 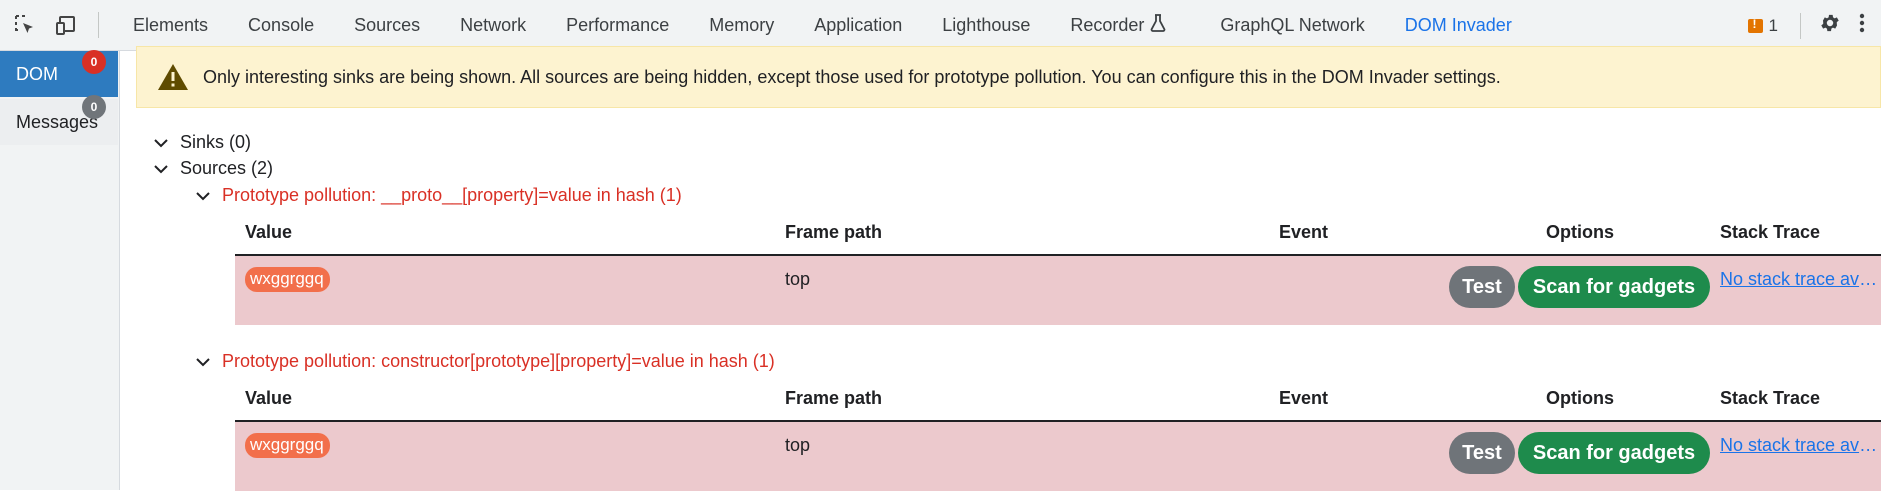 I want to click on tab-application: Application, so click(x=858, y=25).